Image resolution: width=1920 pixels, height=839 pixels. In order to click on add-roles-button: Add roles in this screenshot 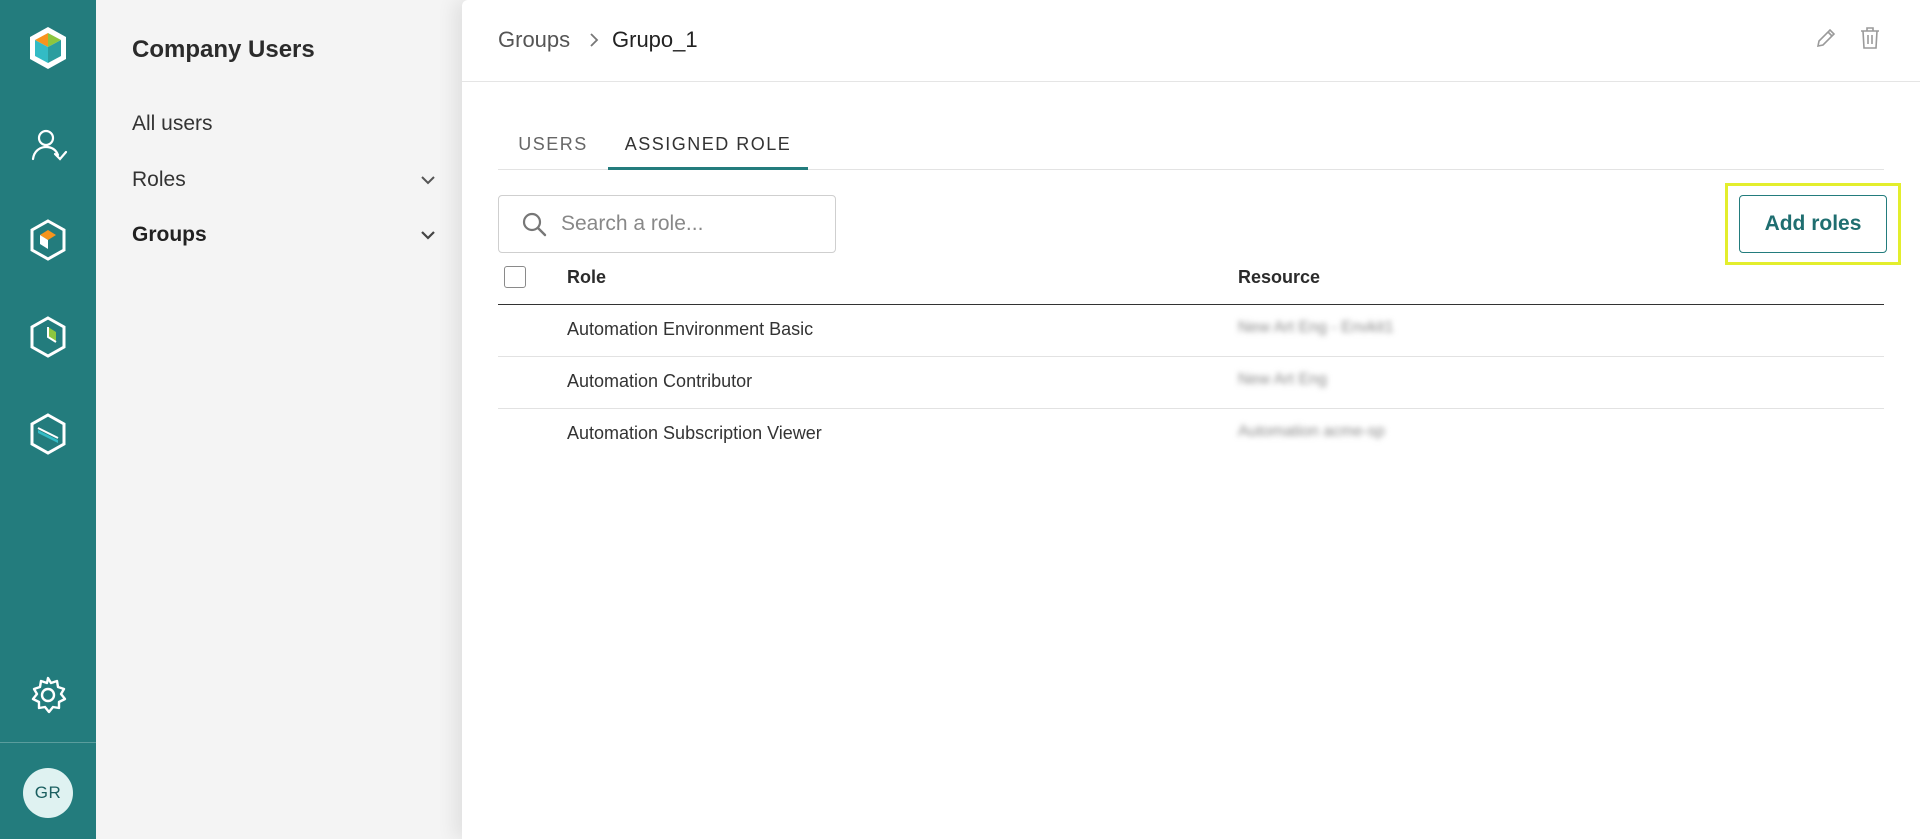, I will do `click(1813, 224)`.